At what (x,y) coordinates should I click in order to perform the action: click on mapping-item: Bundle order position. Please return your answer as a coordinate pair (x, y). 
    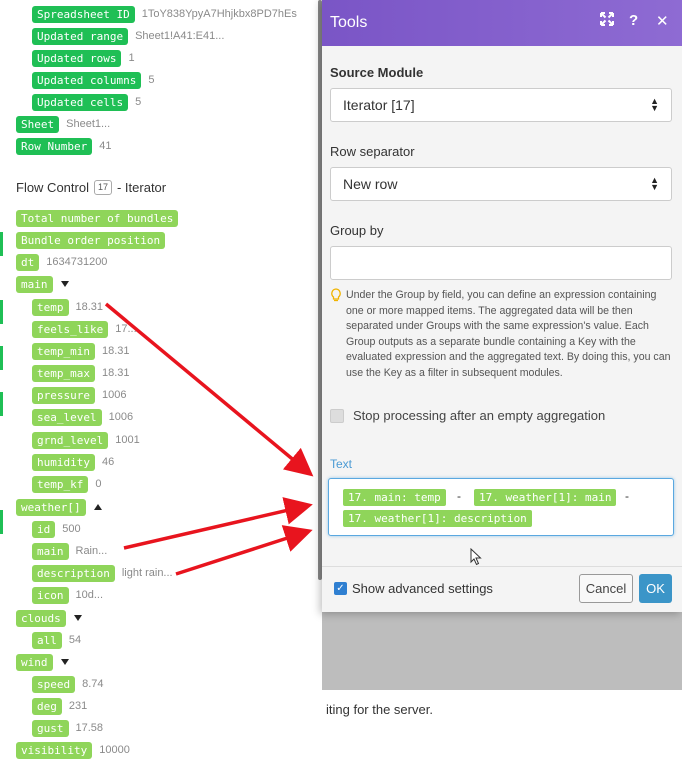
    Looking at the image, I should click on (91, 240).